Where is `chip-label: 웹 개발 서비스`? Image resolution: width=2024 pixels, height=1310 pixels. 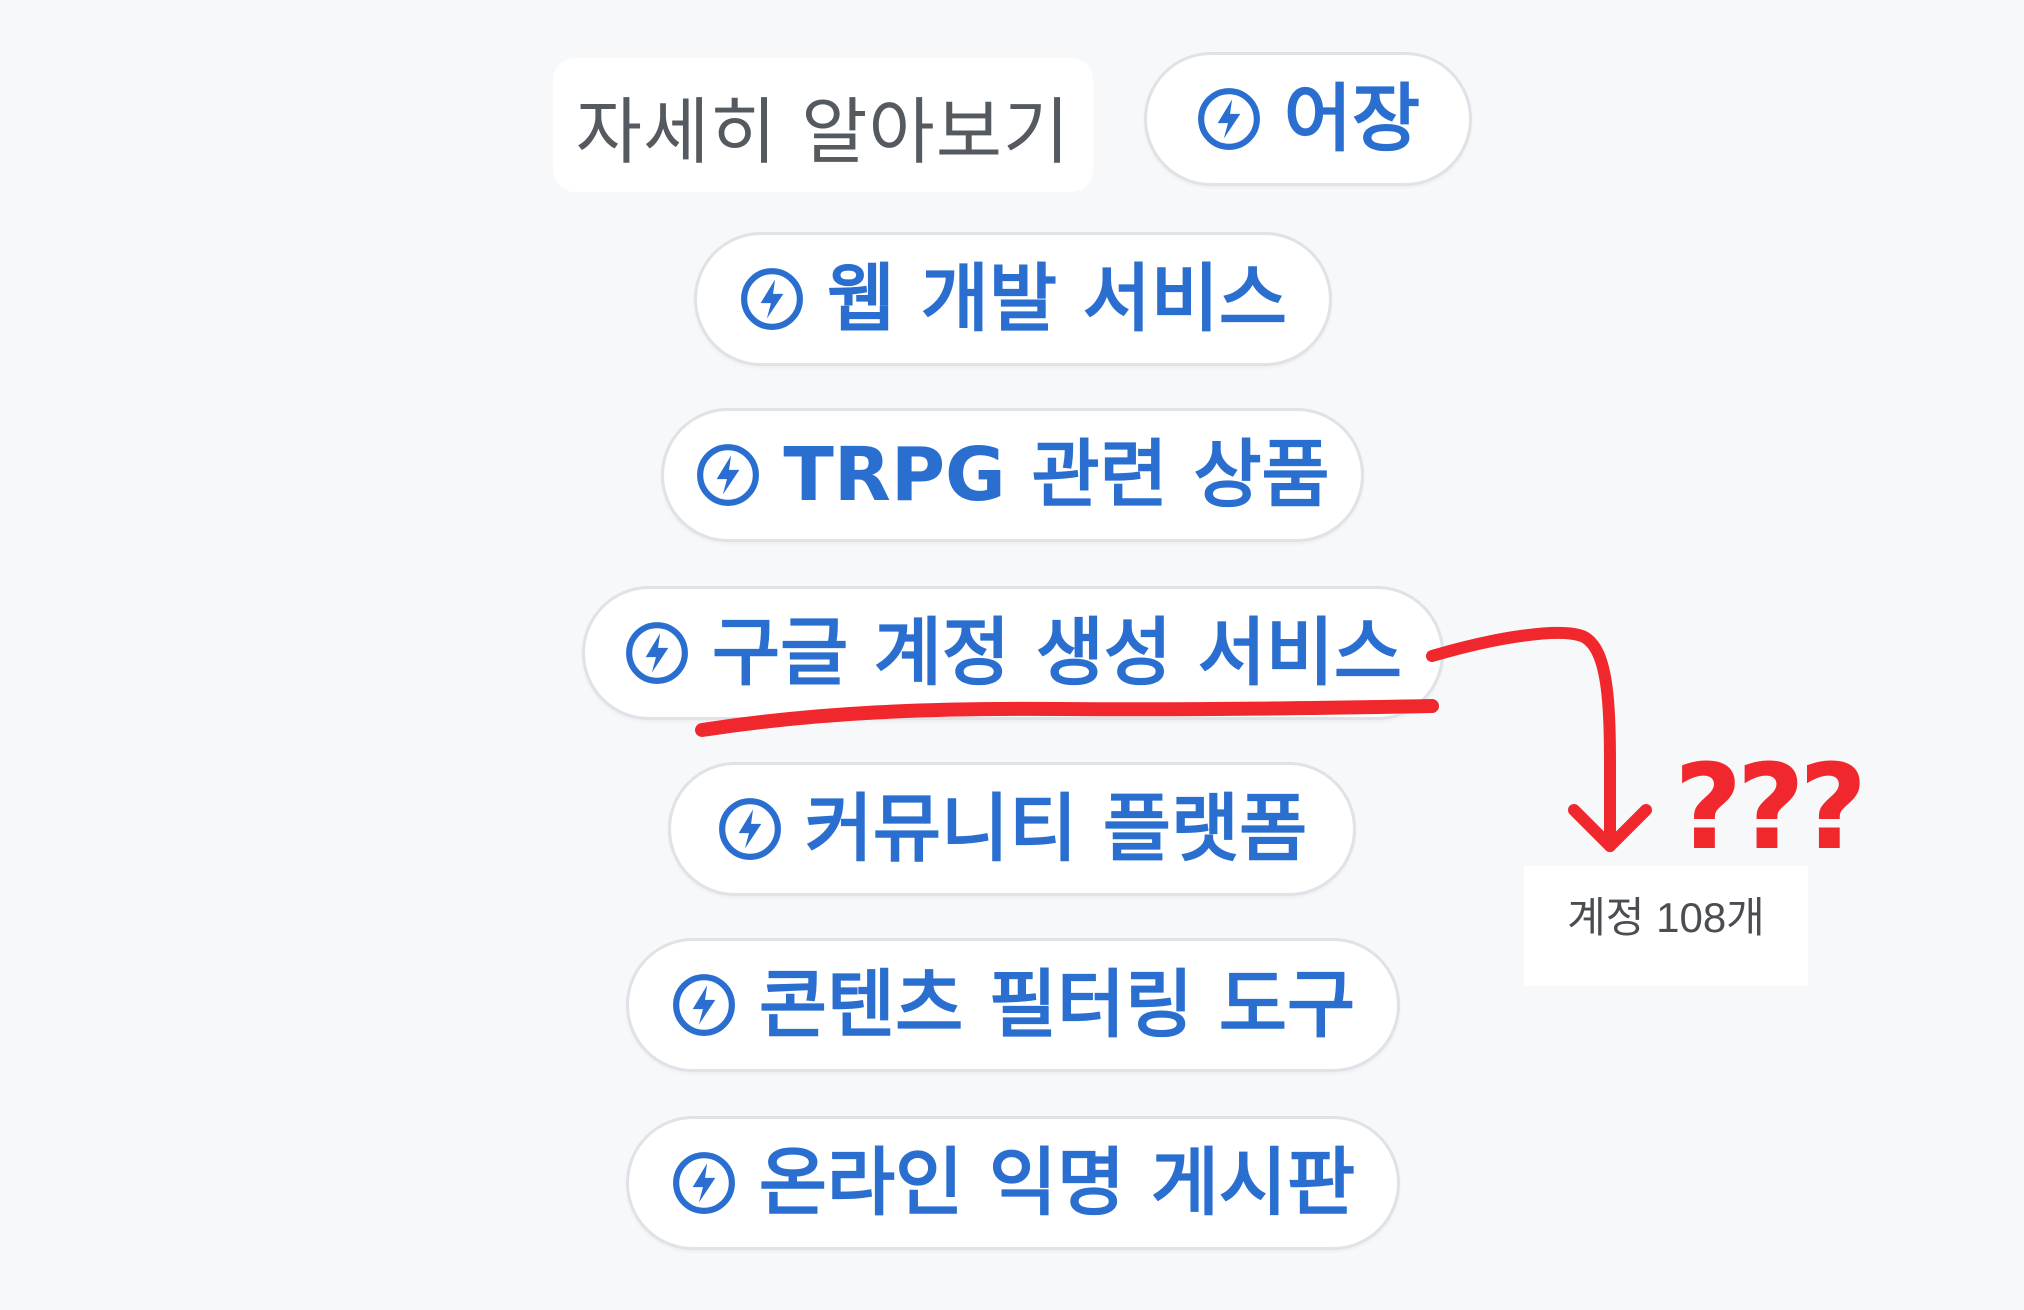
chip-label: 웹 개발 서비스 is located at coordinates (1056, 299).